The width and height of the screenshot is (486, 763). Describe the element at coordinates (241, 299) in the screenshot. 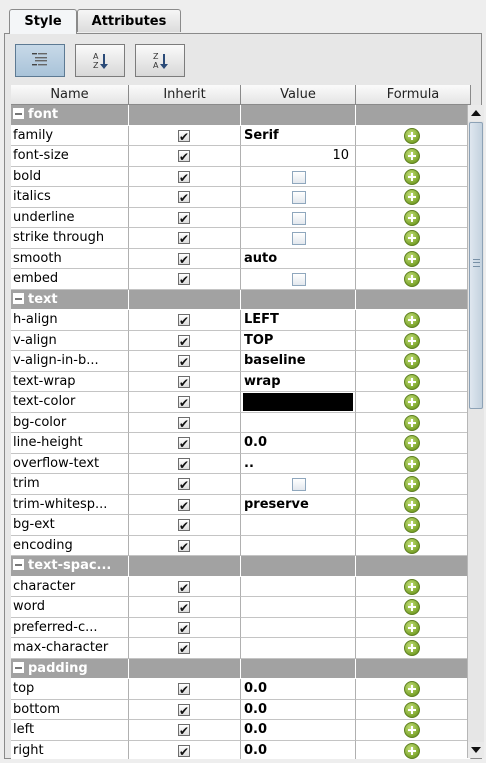

I see `group-row-1: text` at that location.